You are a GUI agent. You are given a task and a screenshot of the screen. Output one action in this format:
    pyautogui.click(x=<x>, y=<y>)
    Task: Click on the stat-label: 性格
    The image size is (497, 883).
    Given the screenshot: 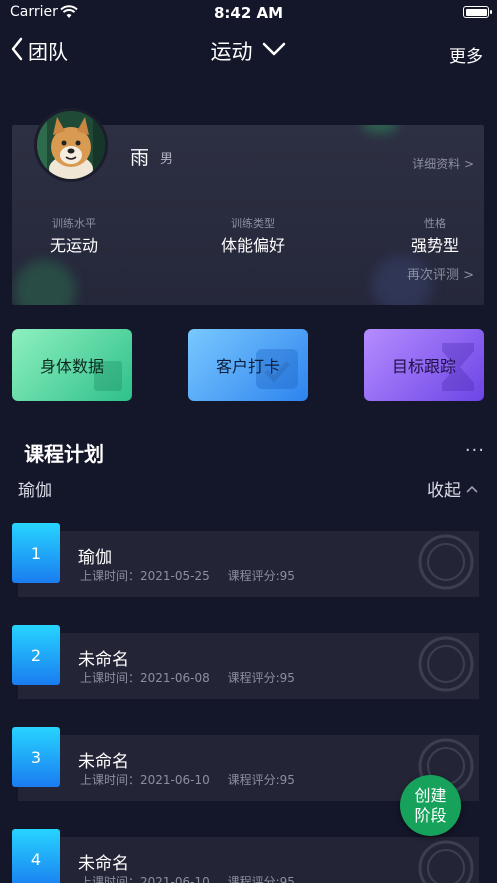 What is the action you would take?
    pyautogui.click(x=435, y=223)
    